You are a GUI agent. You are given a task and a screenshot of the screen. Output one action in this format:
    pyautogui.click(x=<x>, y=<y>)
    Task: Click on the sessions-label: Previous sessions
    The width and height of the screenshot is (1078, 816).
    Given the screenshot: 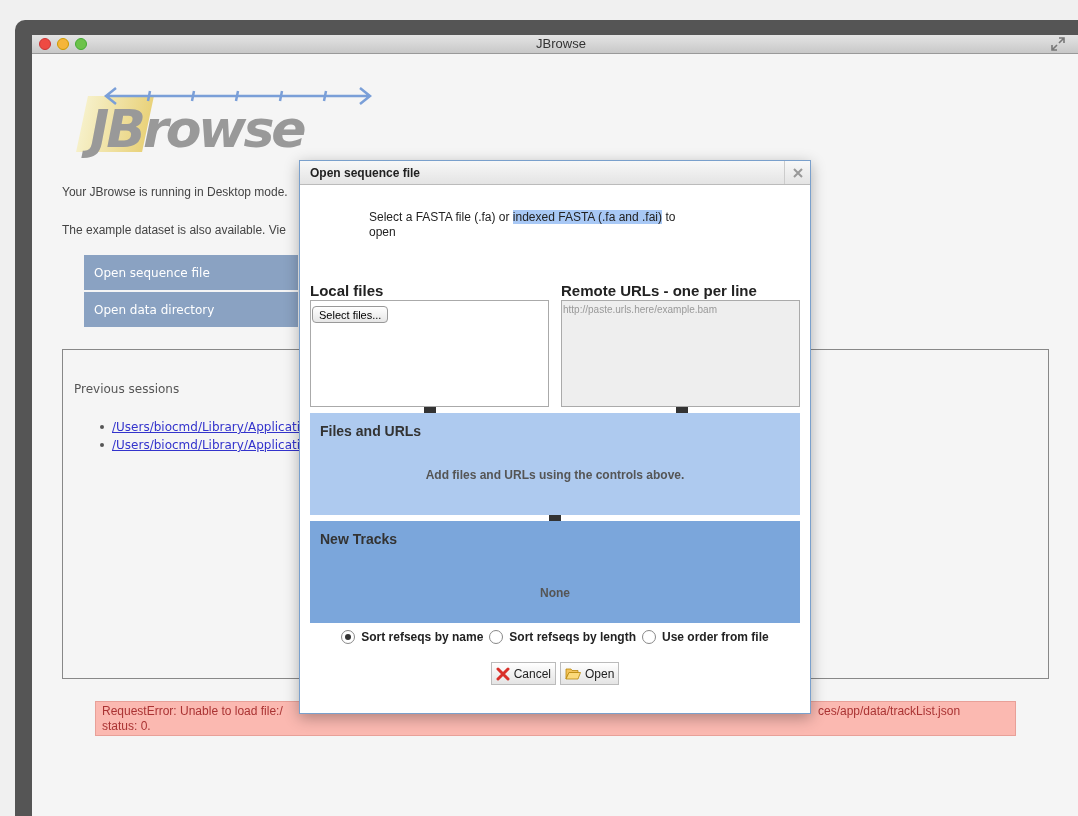 What is the action you would take?
    pyautogui.click(x=127, y=389)
    